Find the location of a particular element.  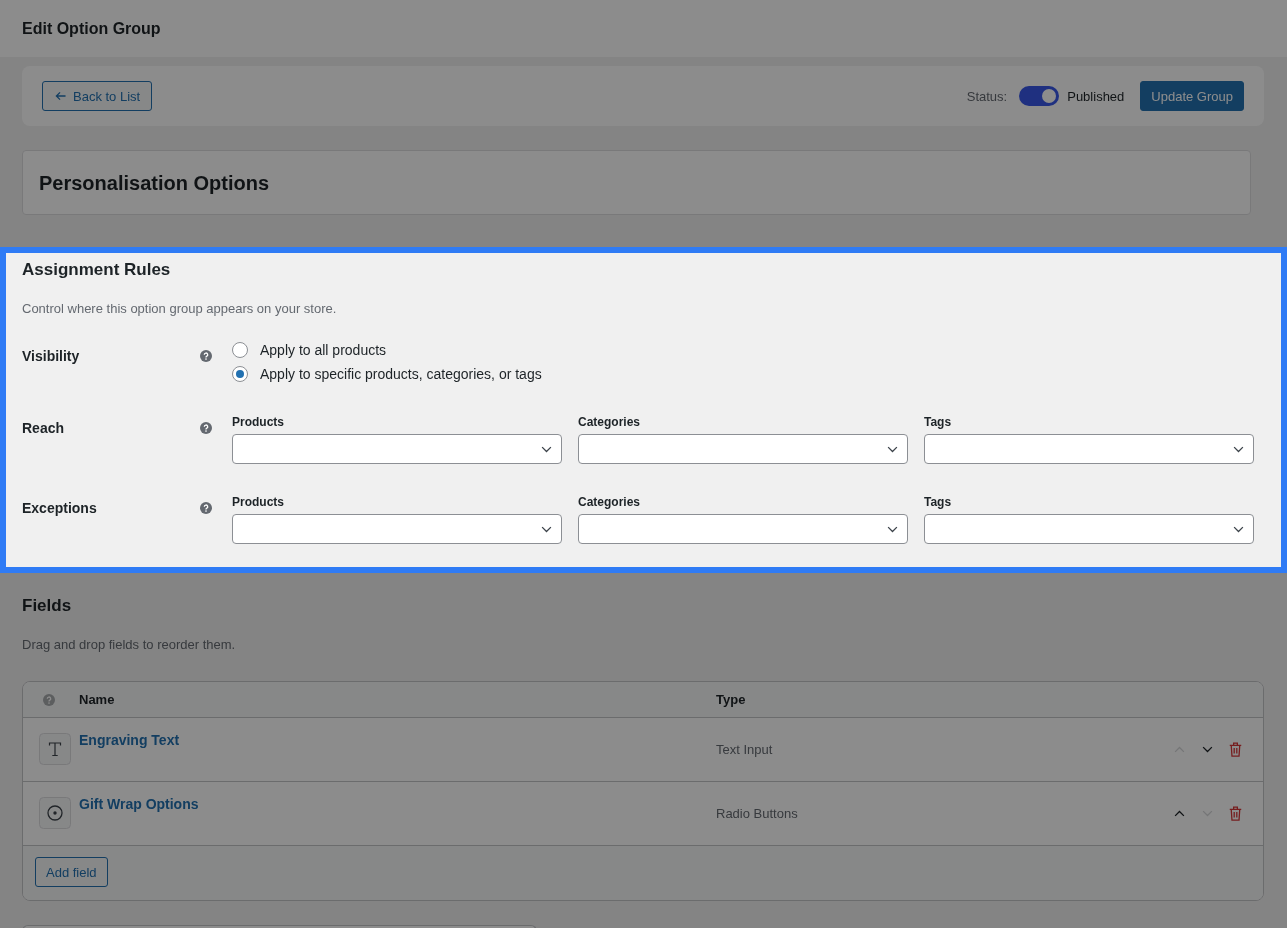

radio-type-icon is located at coordinates (55, 813).